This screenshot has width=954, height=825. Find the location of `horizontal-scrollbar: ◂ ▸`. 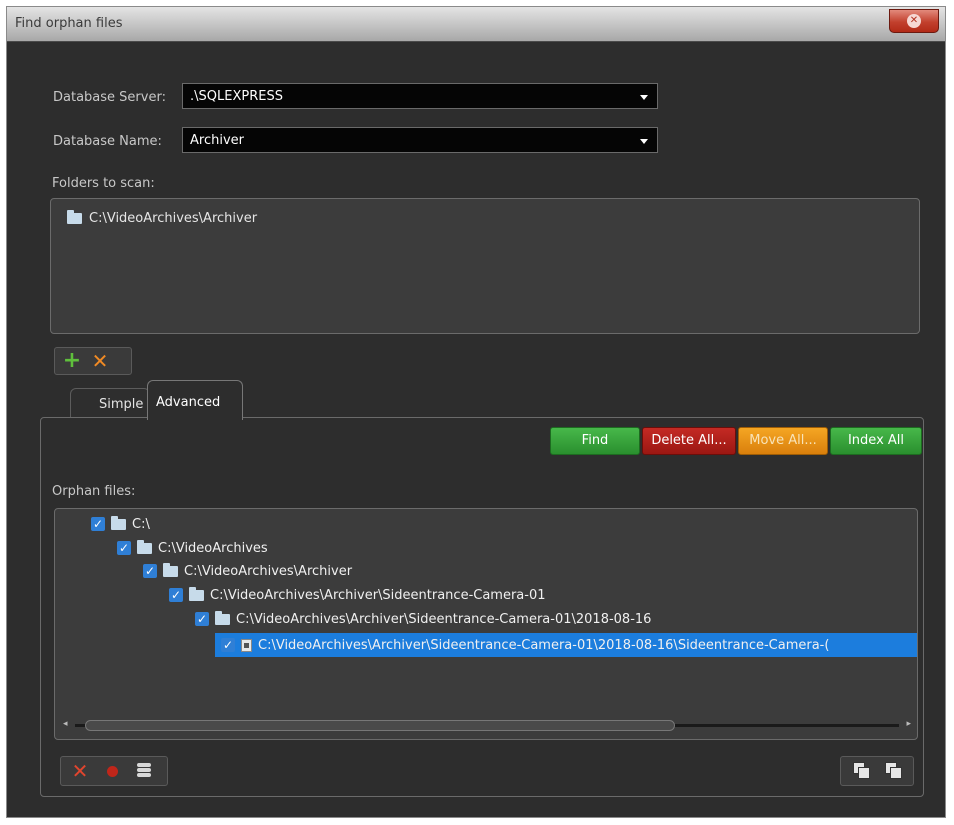

horizontal-scrollbar: ◂ ▸ is located at coordinates (487, 726).